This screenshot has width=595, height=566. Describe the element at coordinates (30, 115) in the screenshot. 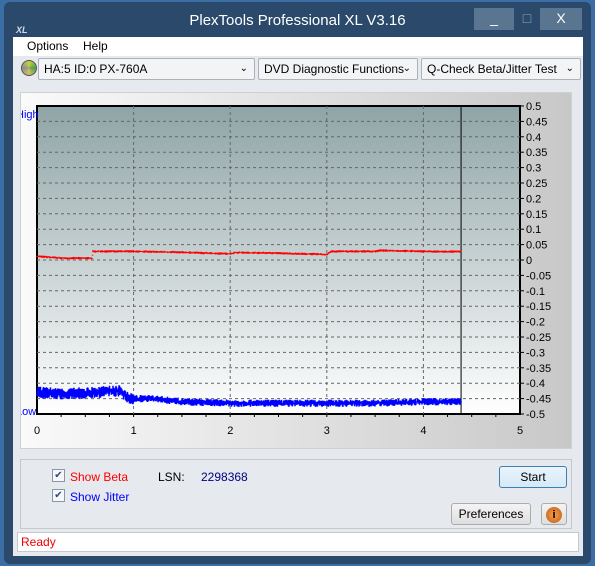

I see `high-label: High` at that location.